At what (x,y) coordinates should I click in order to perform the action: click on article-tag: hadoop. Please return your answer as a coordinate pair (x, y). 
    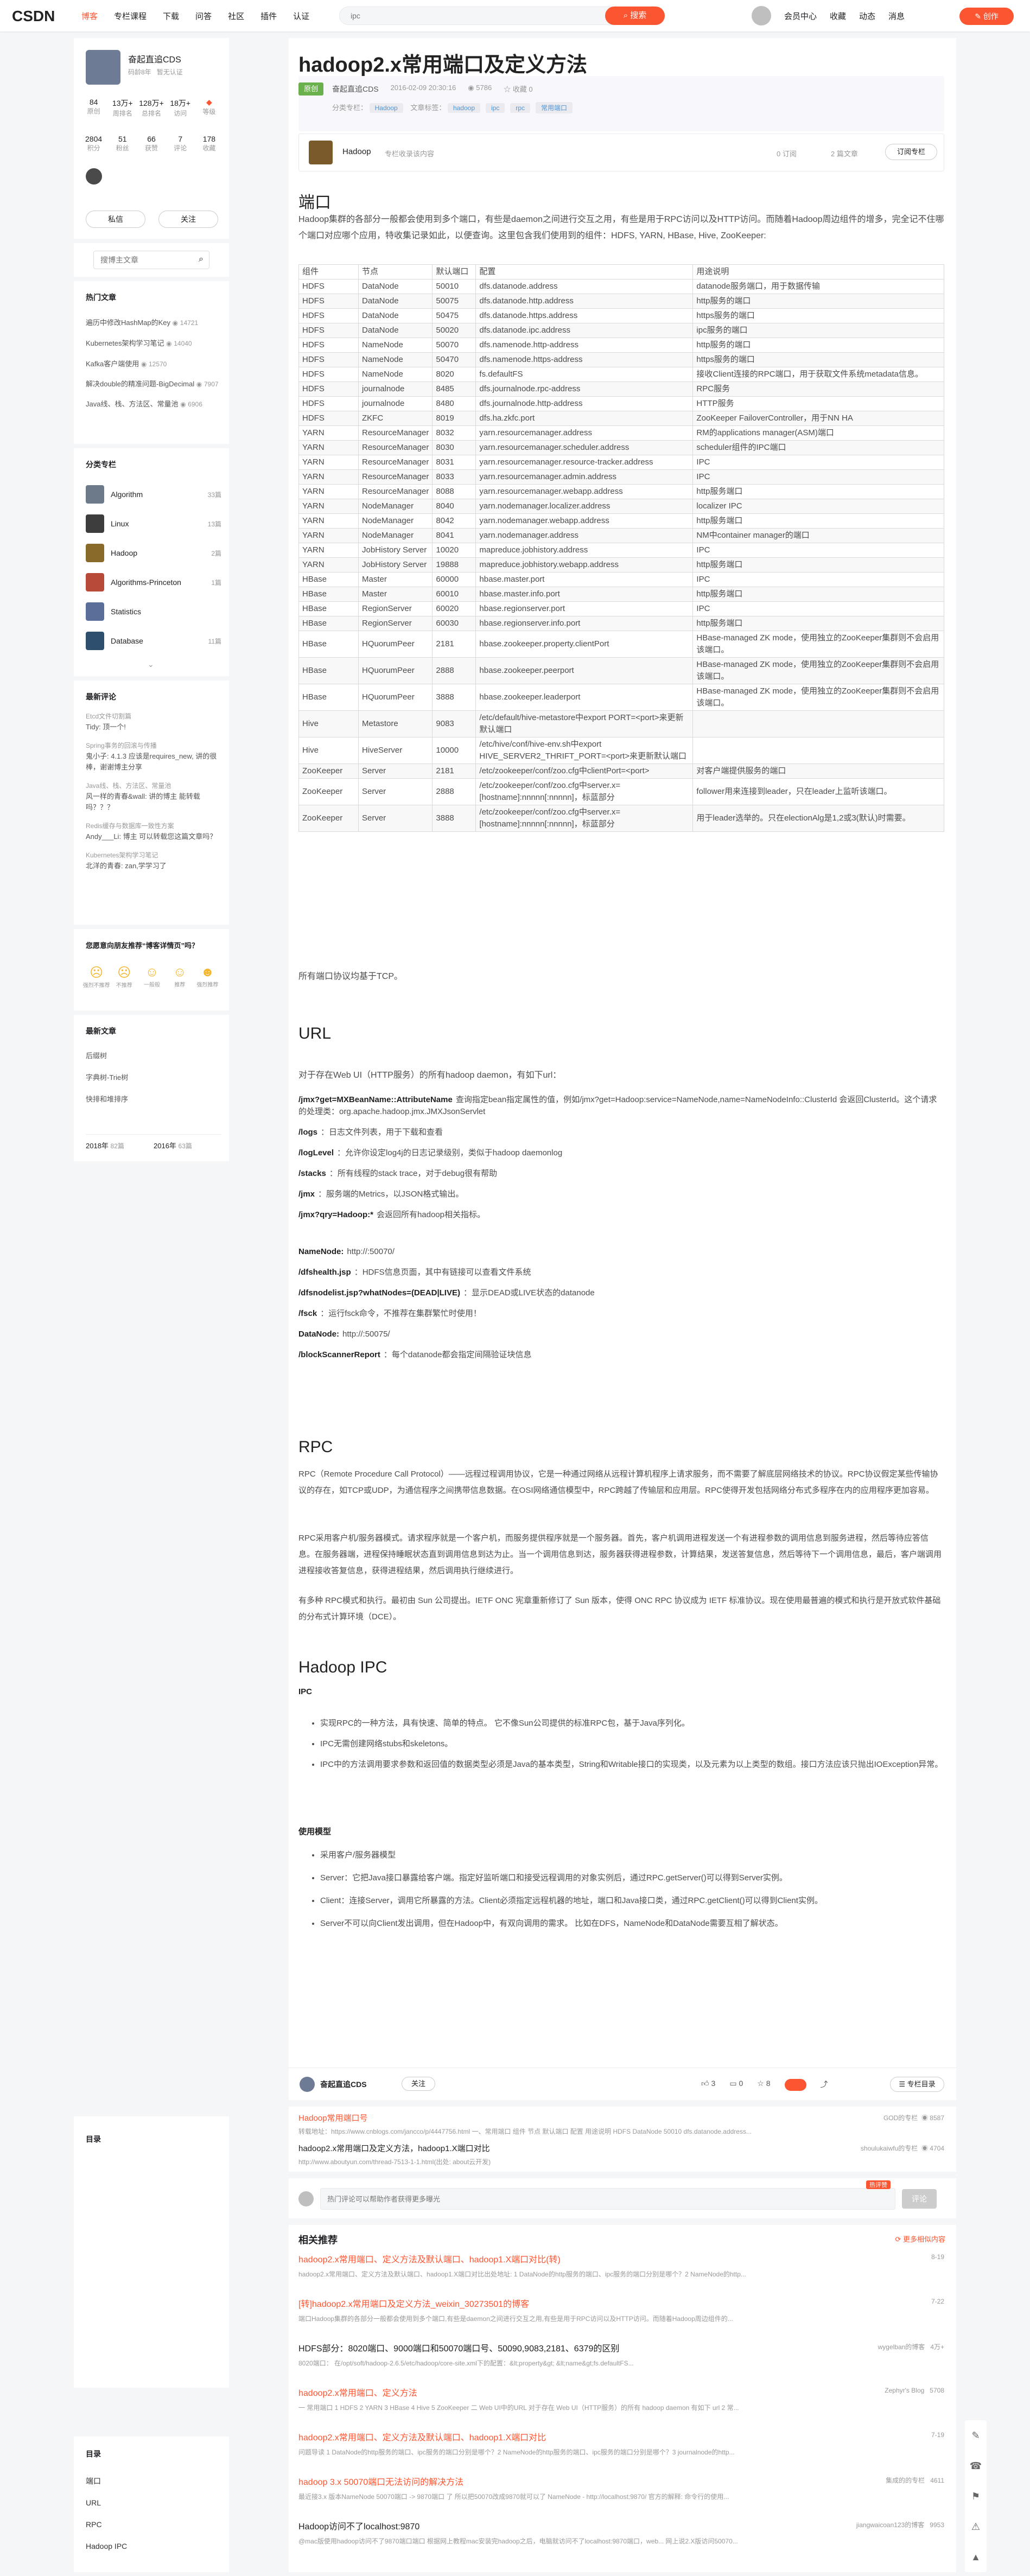
    Looking at the image, I should click on (464, 108).